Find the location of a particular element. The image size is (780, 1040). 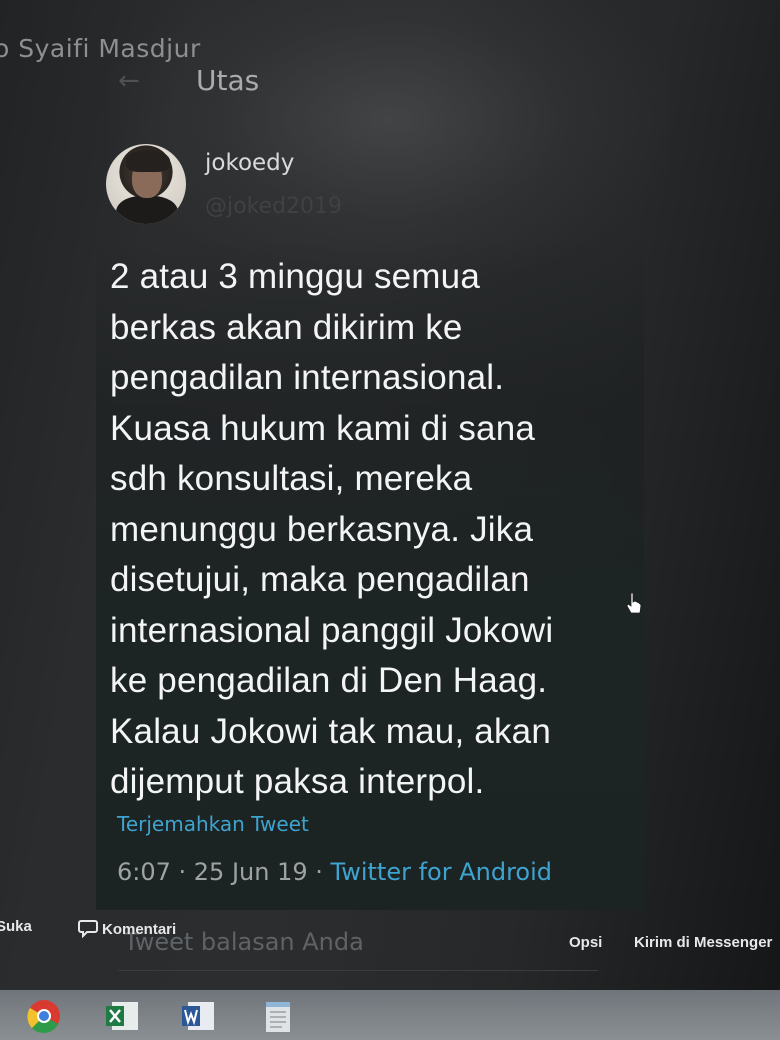

notepad-icon is located at coordinates (278, 1016).